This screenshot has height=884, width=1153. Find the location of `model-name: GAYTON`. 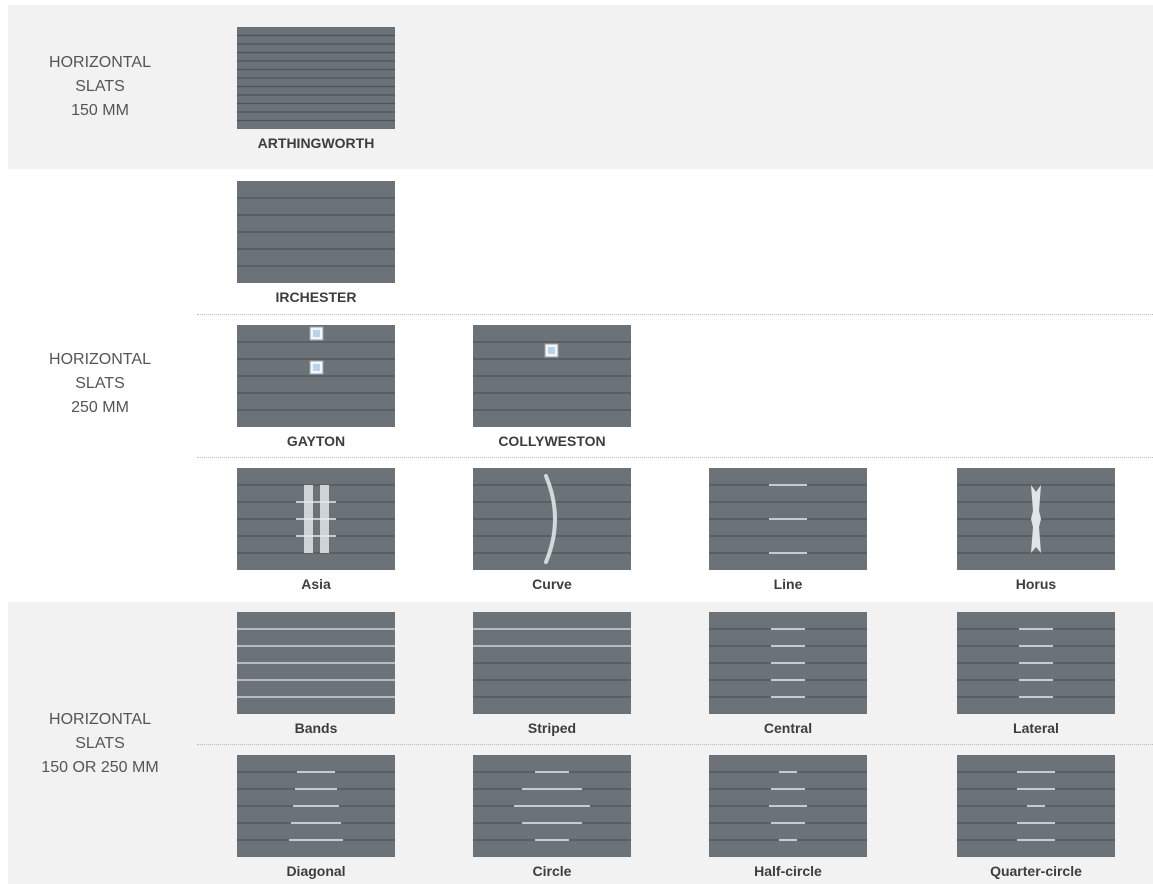

model-name: GAYTON is located at coordinates (316, 441).